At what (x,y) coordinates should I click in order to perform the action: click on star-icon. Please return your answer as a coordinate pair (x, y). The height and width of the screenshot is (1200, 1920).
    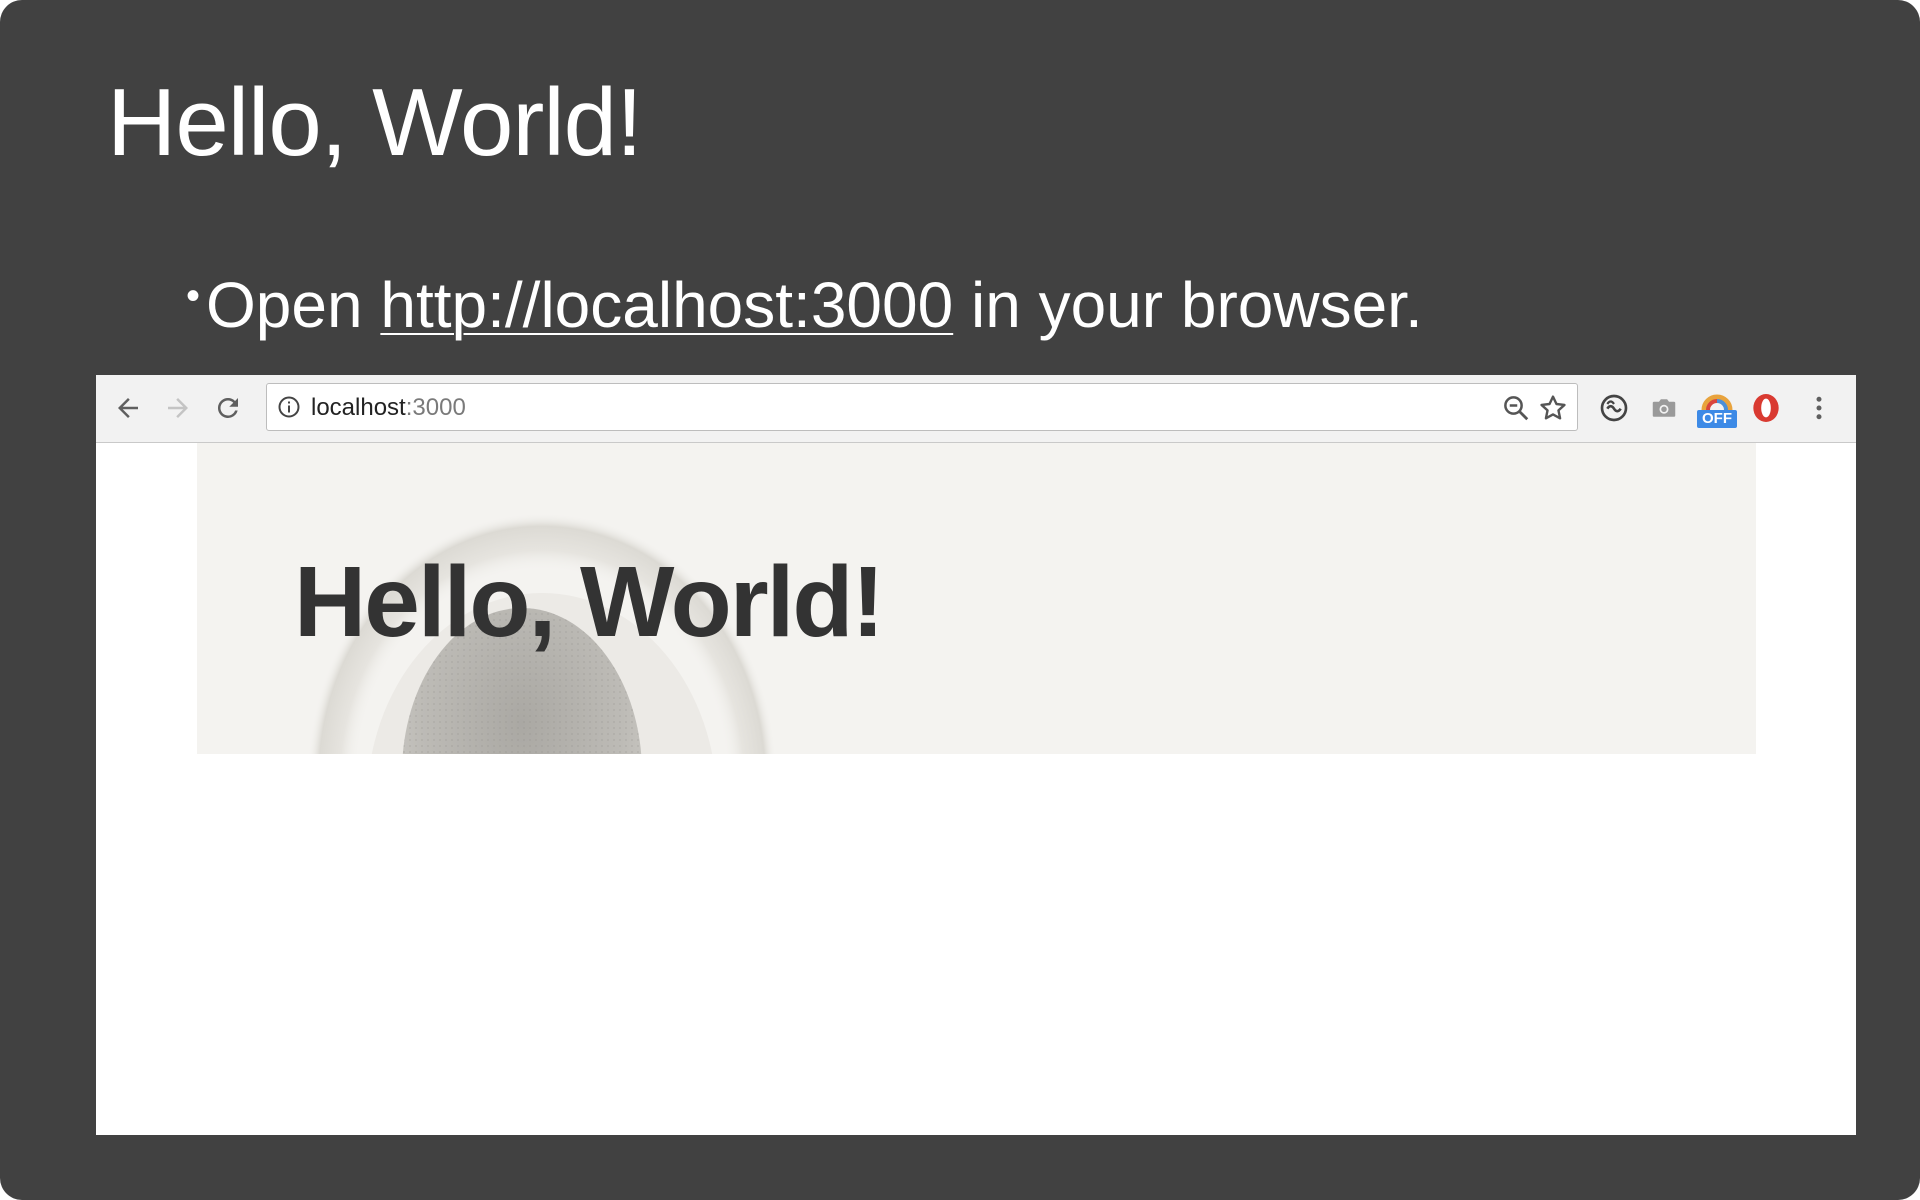
    Looking at the image, I should click on (1553, 408).